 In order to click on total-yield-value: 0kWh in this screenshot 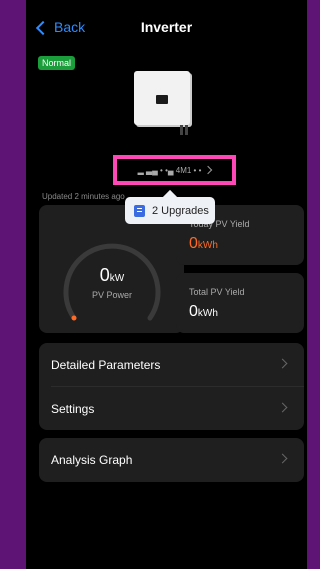, I will do `click(203, 312)`.